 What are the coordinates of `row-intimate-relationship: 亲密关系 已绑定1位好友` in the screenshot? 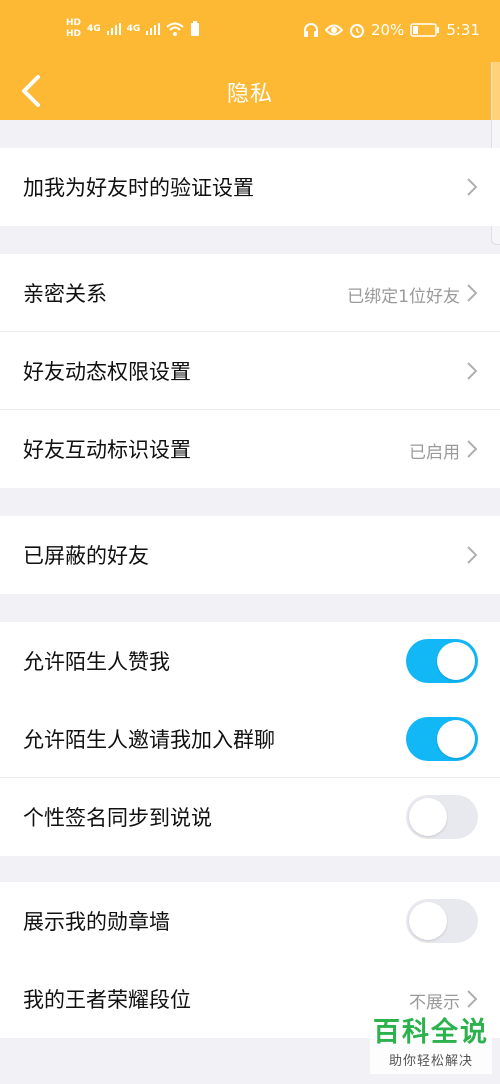 It's located at (250, 293).